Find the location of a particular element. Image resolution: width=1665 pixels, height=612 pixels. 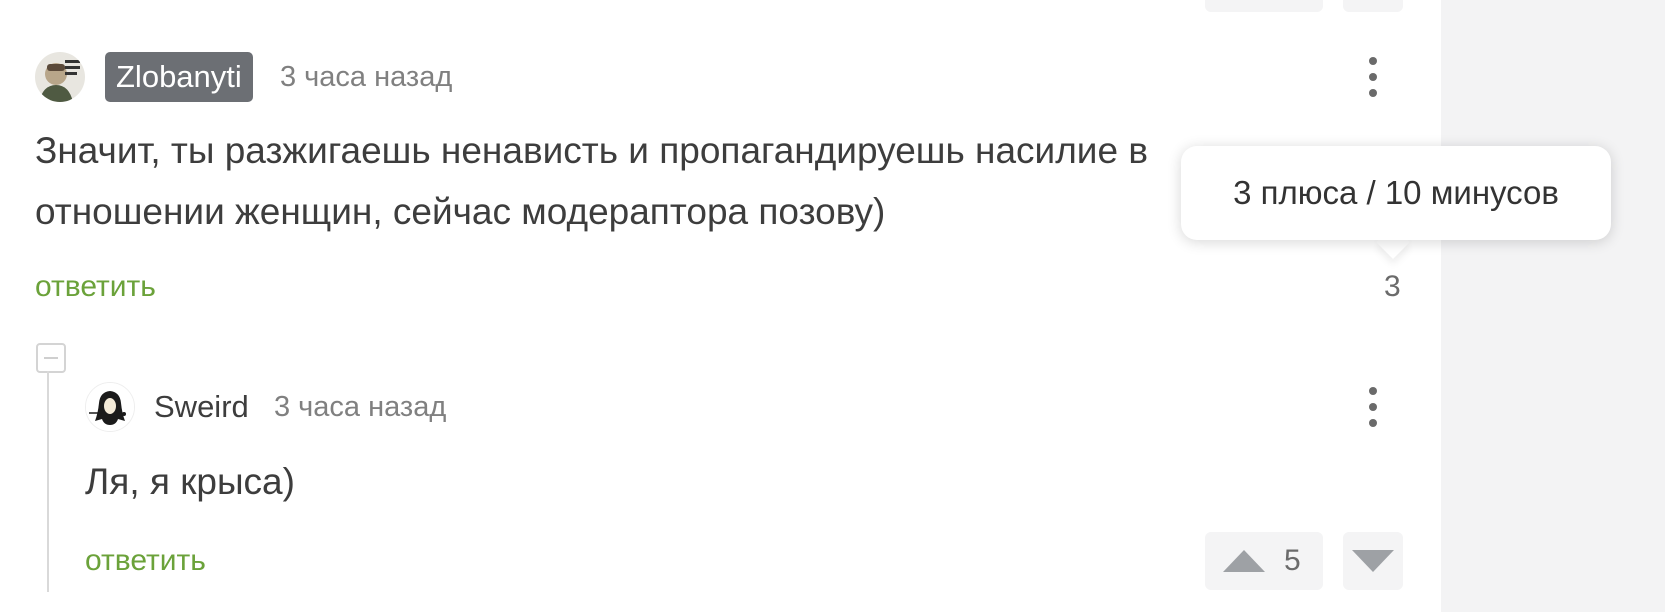

downvote-button is located at coordinates (1373, 561).